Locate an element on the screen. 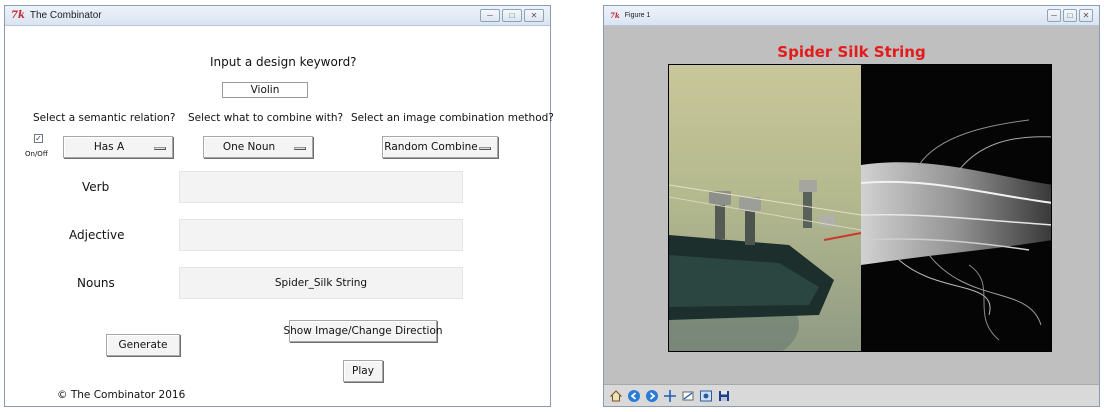 The height and width of the screenshot is (412, 1104). semantic-relation-select: Has A is located at coordinates (118, 147).